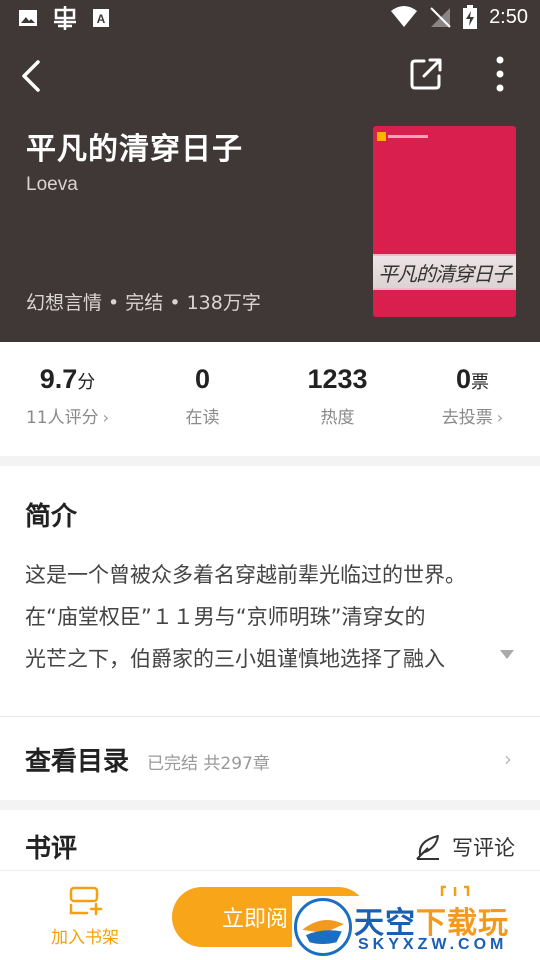  Describe the element at coordinates (255, 919) in the screenshot. I see `read-now-label: 立即阅` at that location.